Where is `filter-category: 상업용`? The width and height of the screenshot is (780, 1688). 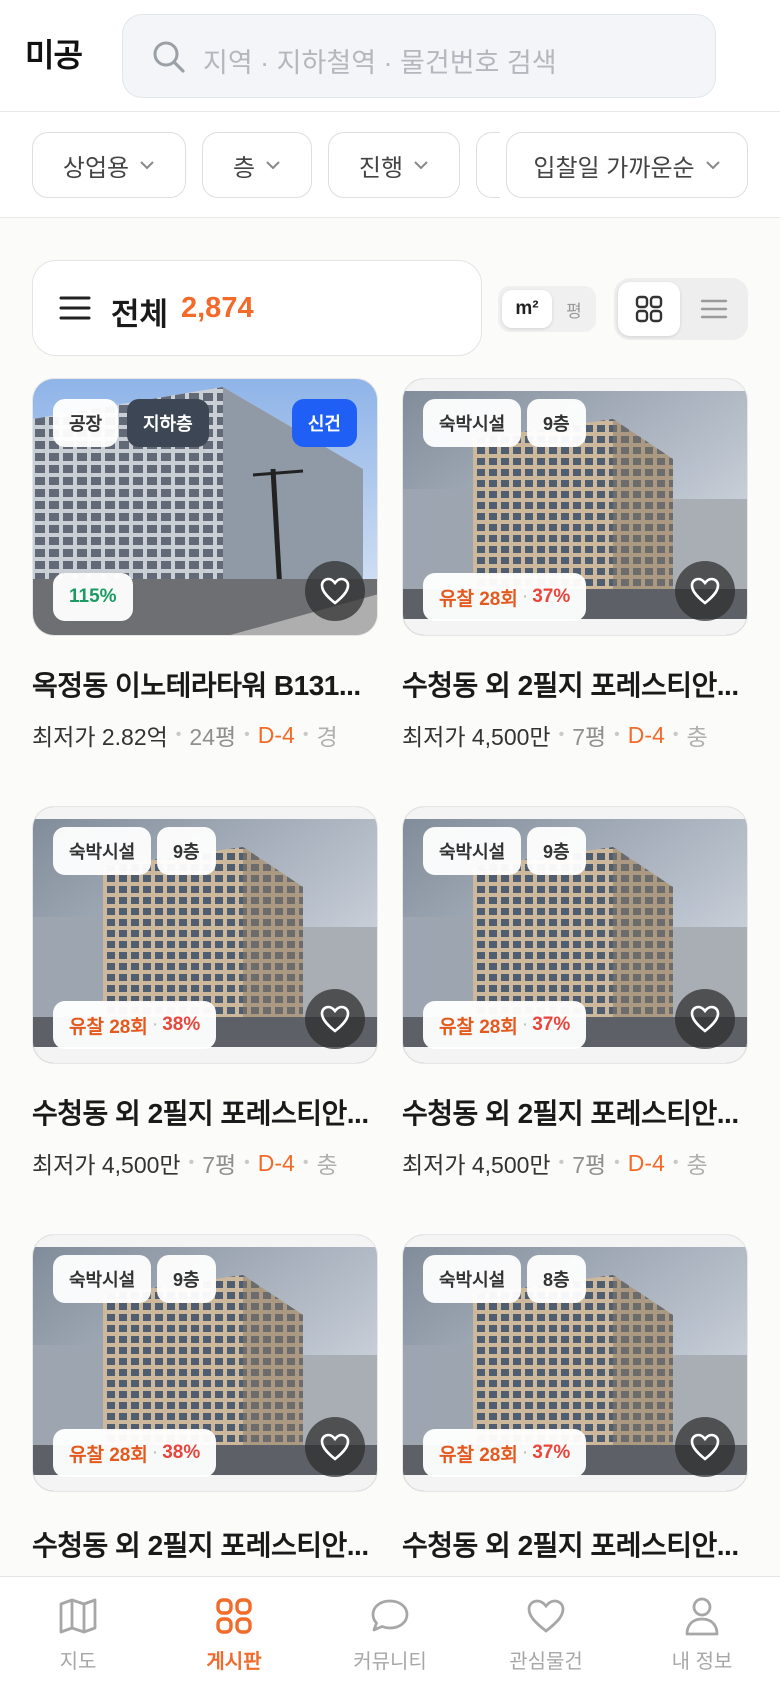
filter-category: 상업용 is located at coordinates (109, 165).